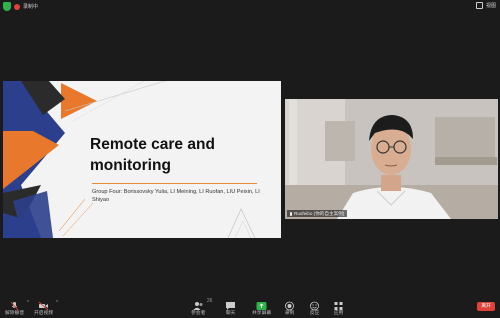  I want to click on participant-name: Ruofeibo (你的自主案例), so click(319, 213).